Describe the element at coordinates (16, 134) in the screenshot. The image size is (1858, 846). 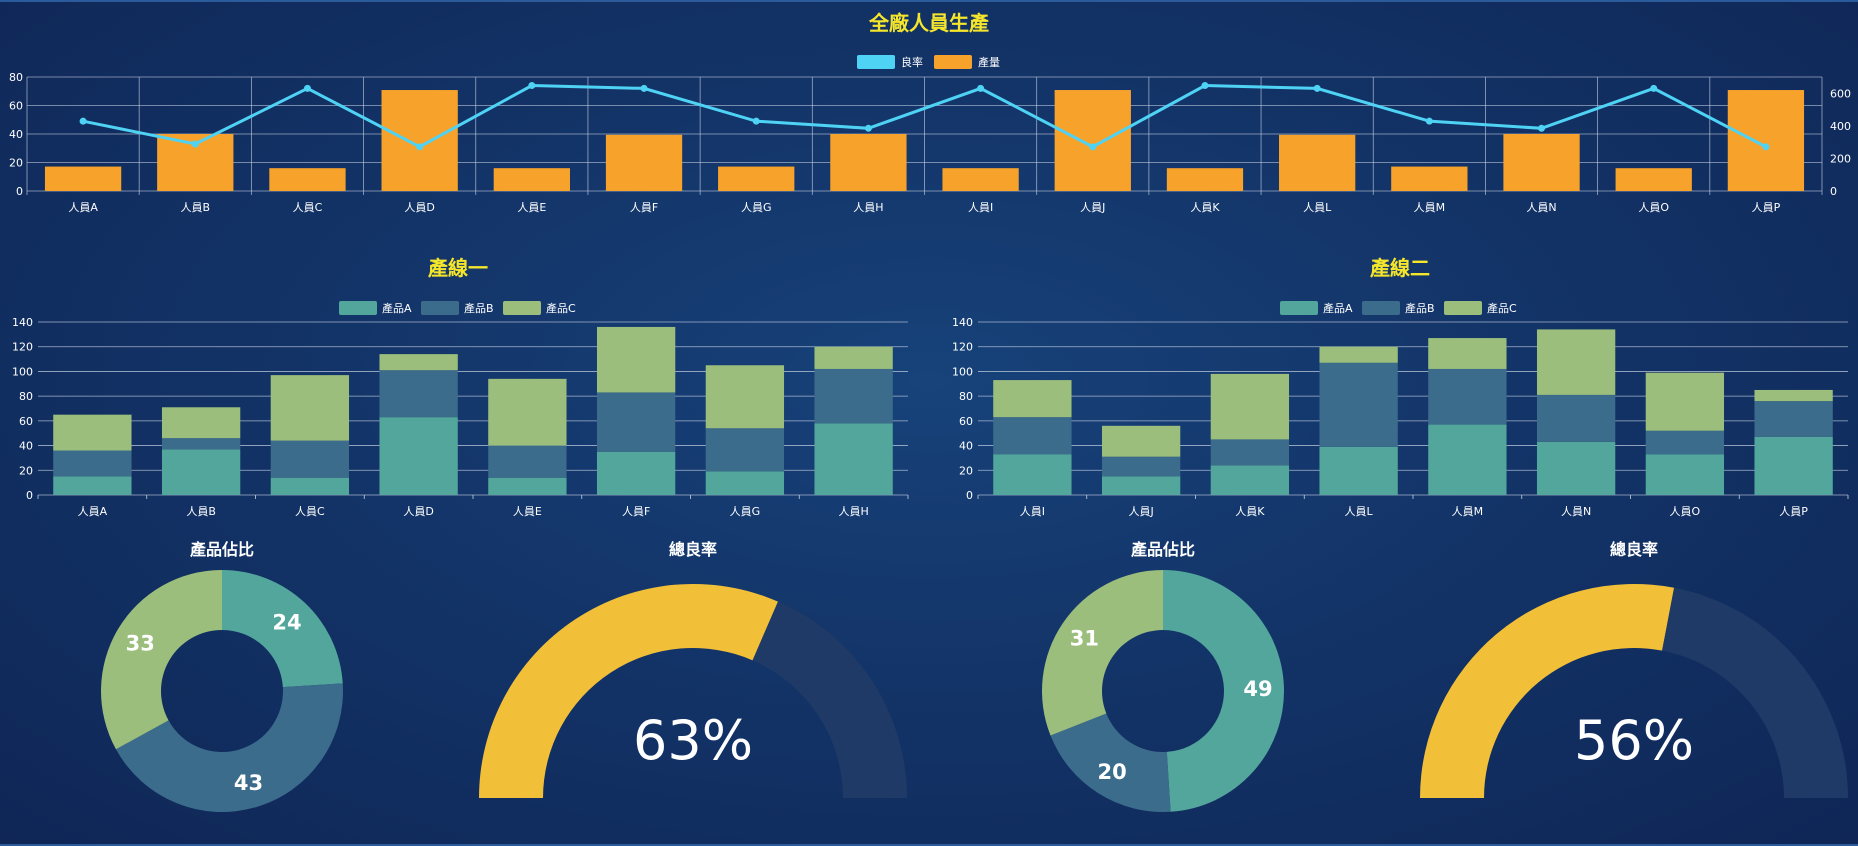
I see `y-left-tick: 40` at that location.